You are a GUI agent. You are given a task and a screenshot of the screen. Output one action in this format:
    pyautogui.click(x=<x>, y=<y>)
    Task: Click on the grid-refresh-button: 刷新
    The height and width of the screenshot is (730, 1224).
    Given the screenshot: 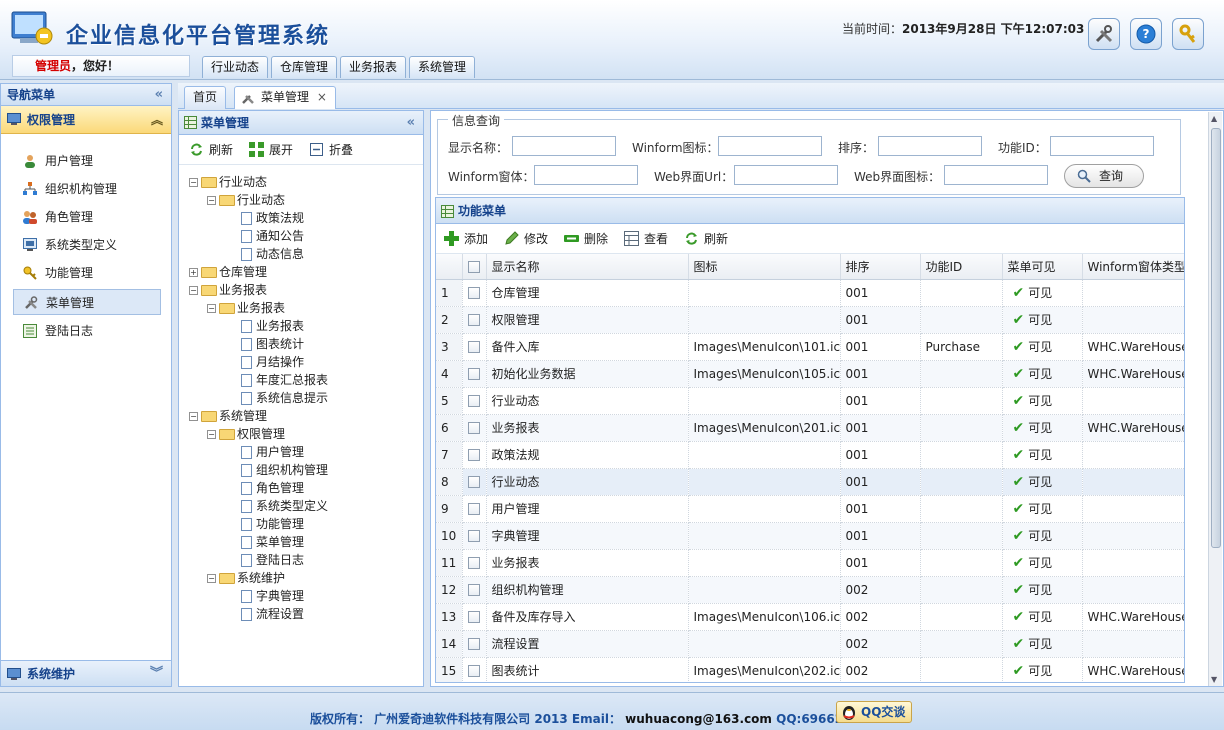 What is the action you would take?
    pyautogui.click(x=706, y=239)
    